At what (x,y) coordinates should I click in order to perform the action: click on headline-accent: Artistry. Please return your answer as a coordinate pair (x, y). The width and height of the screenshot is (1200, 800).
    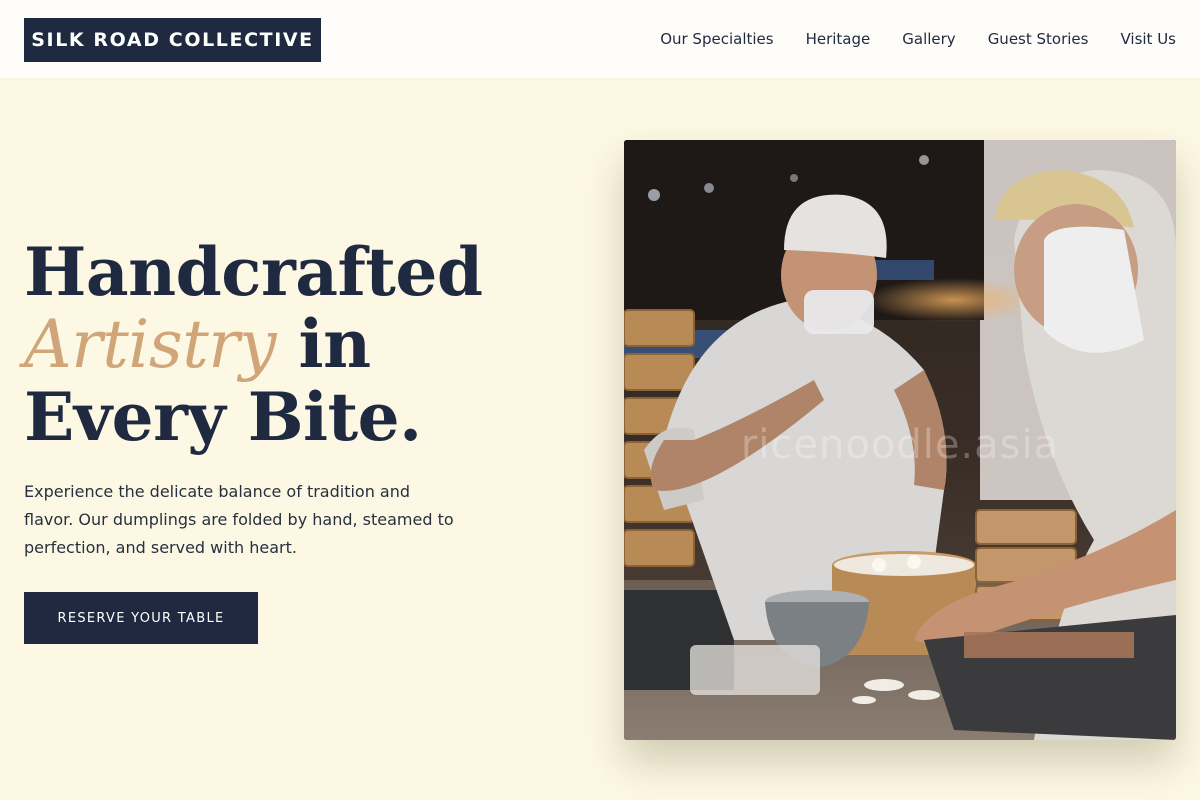
    Looking at the image, I should click on (150, 344).